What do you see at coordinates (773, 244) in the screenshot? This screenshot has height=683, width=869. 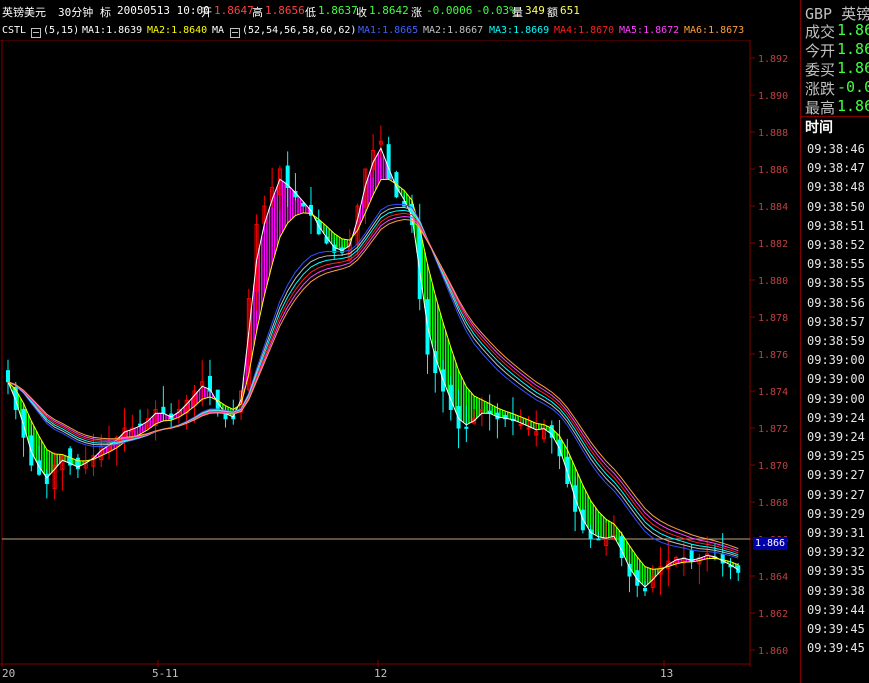 I see `y-tick-label: 1.882` at bounding box center [773, 244].